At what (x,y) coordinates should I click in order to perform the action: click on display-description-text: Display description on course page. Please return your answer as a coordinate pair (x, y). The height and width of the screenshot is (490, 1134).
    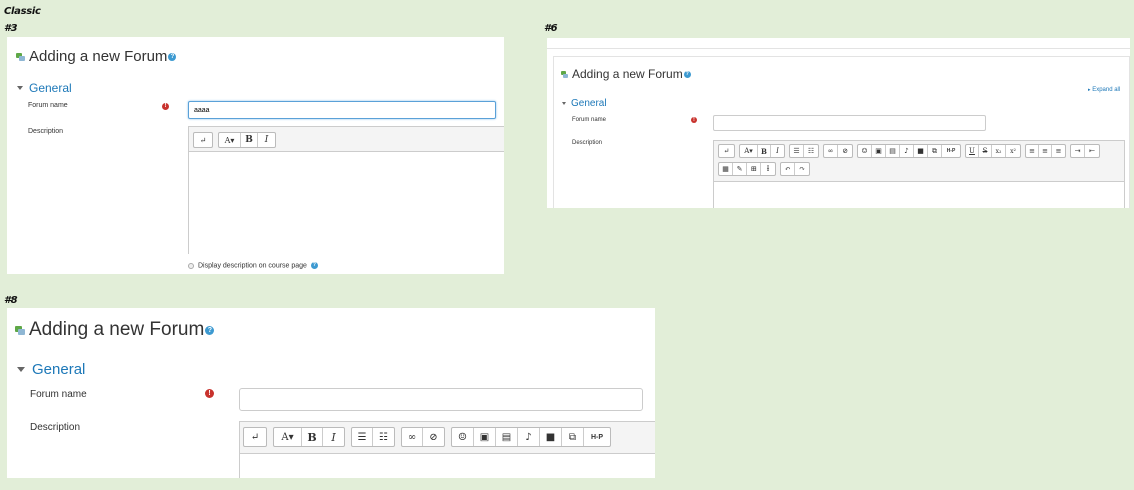
    Looking at the image, I should click on (252, 266).